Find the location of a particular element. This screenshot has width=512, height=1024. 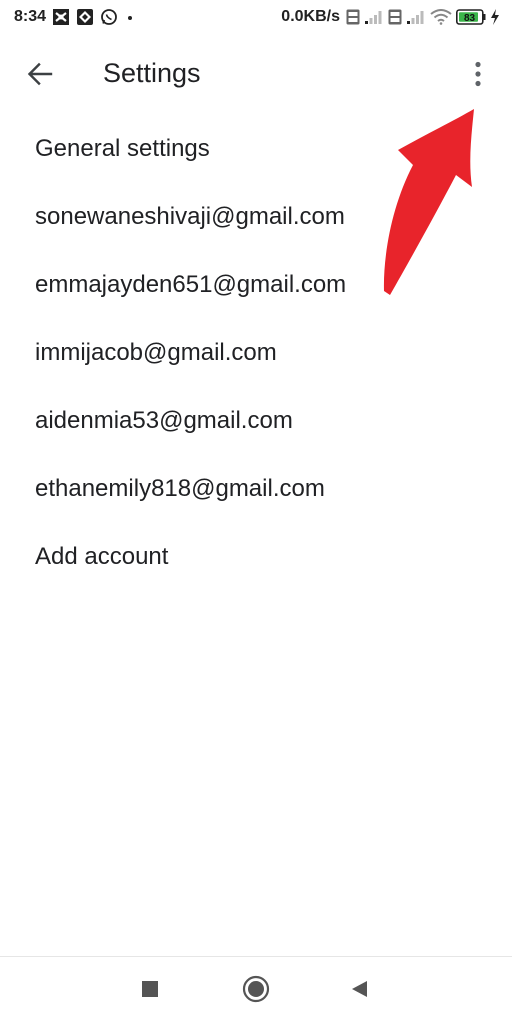

add-account-item: Add account is located at coordinates (256, 557).